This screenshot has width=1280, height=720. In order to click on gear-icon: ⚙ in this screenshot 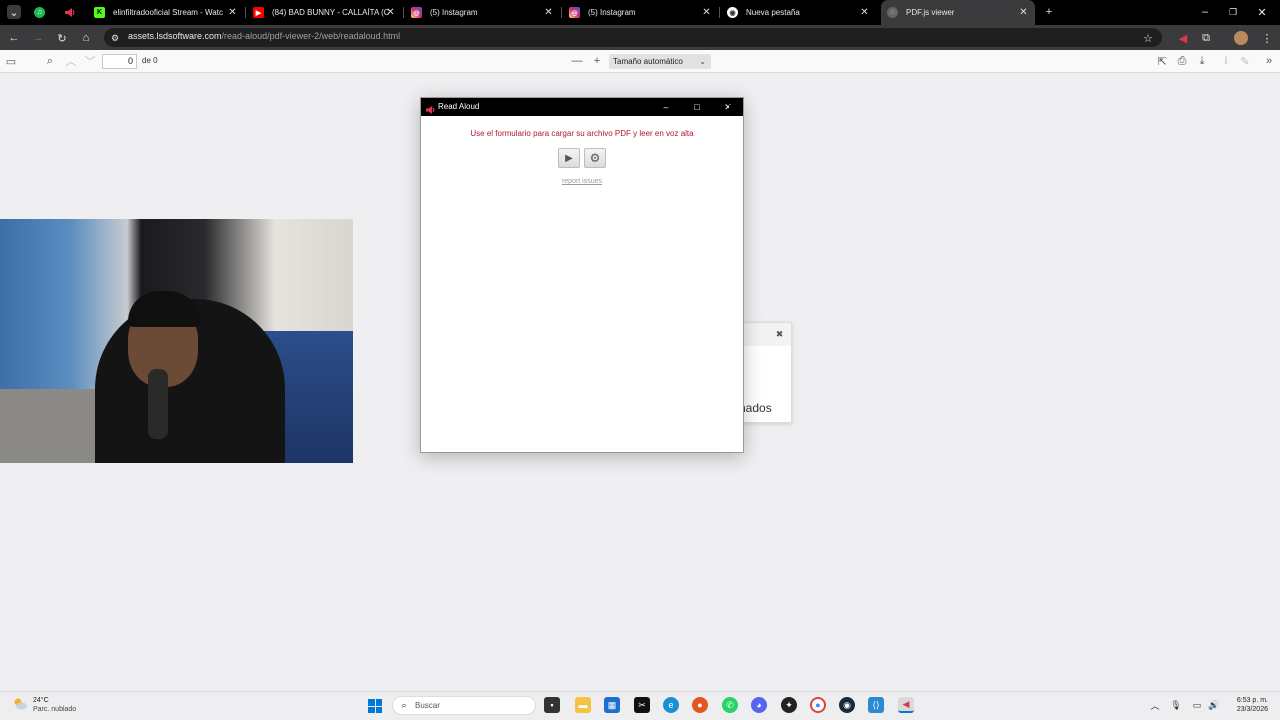, I will do `click(595, 158)`.